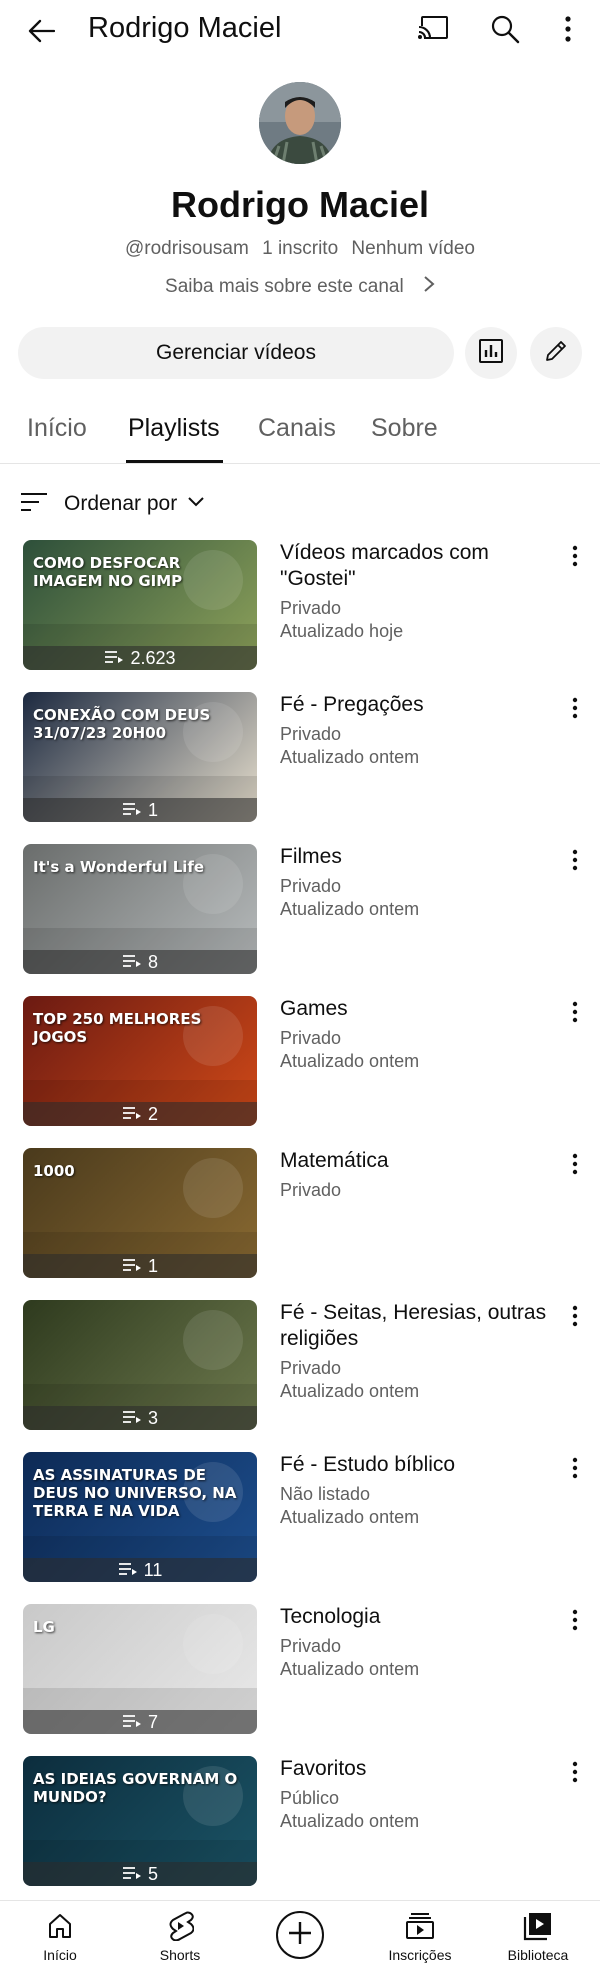  I want to click on thumbnail-caption: LG, so click(44, 1627).